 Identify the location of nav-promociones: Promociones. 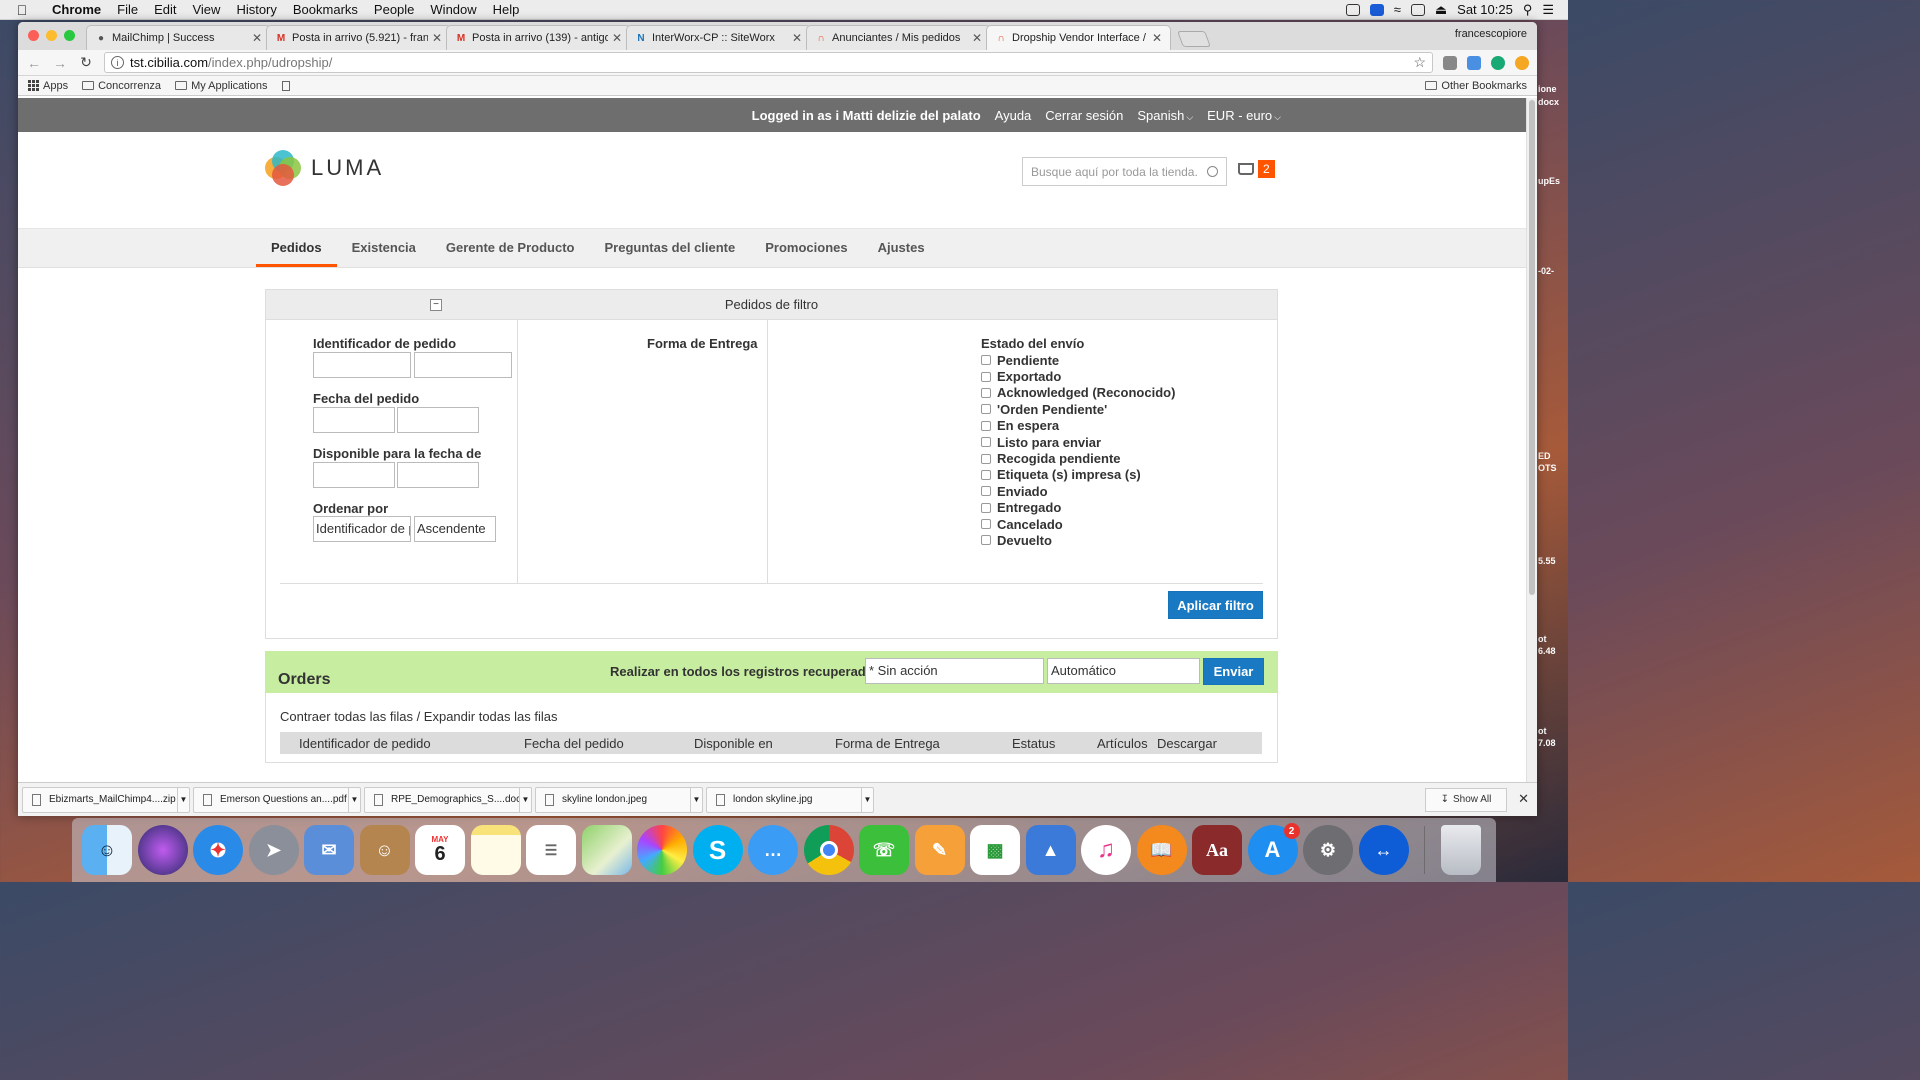
(806, 248).